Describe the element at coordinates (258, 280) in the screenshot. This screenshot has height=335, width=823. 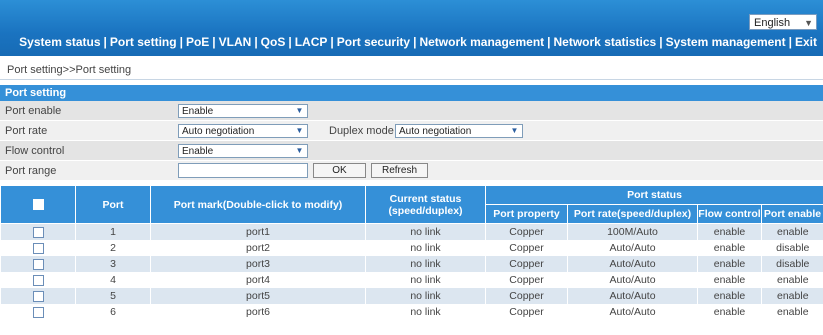
I see `port-mark-cell: port4` at that location.